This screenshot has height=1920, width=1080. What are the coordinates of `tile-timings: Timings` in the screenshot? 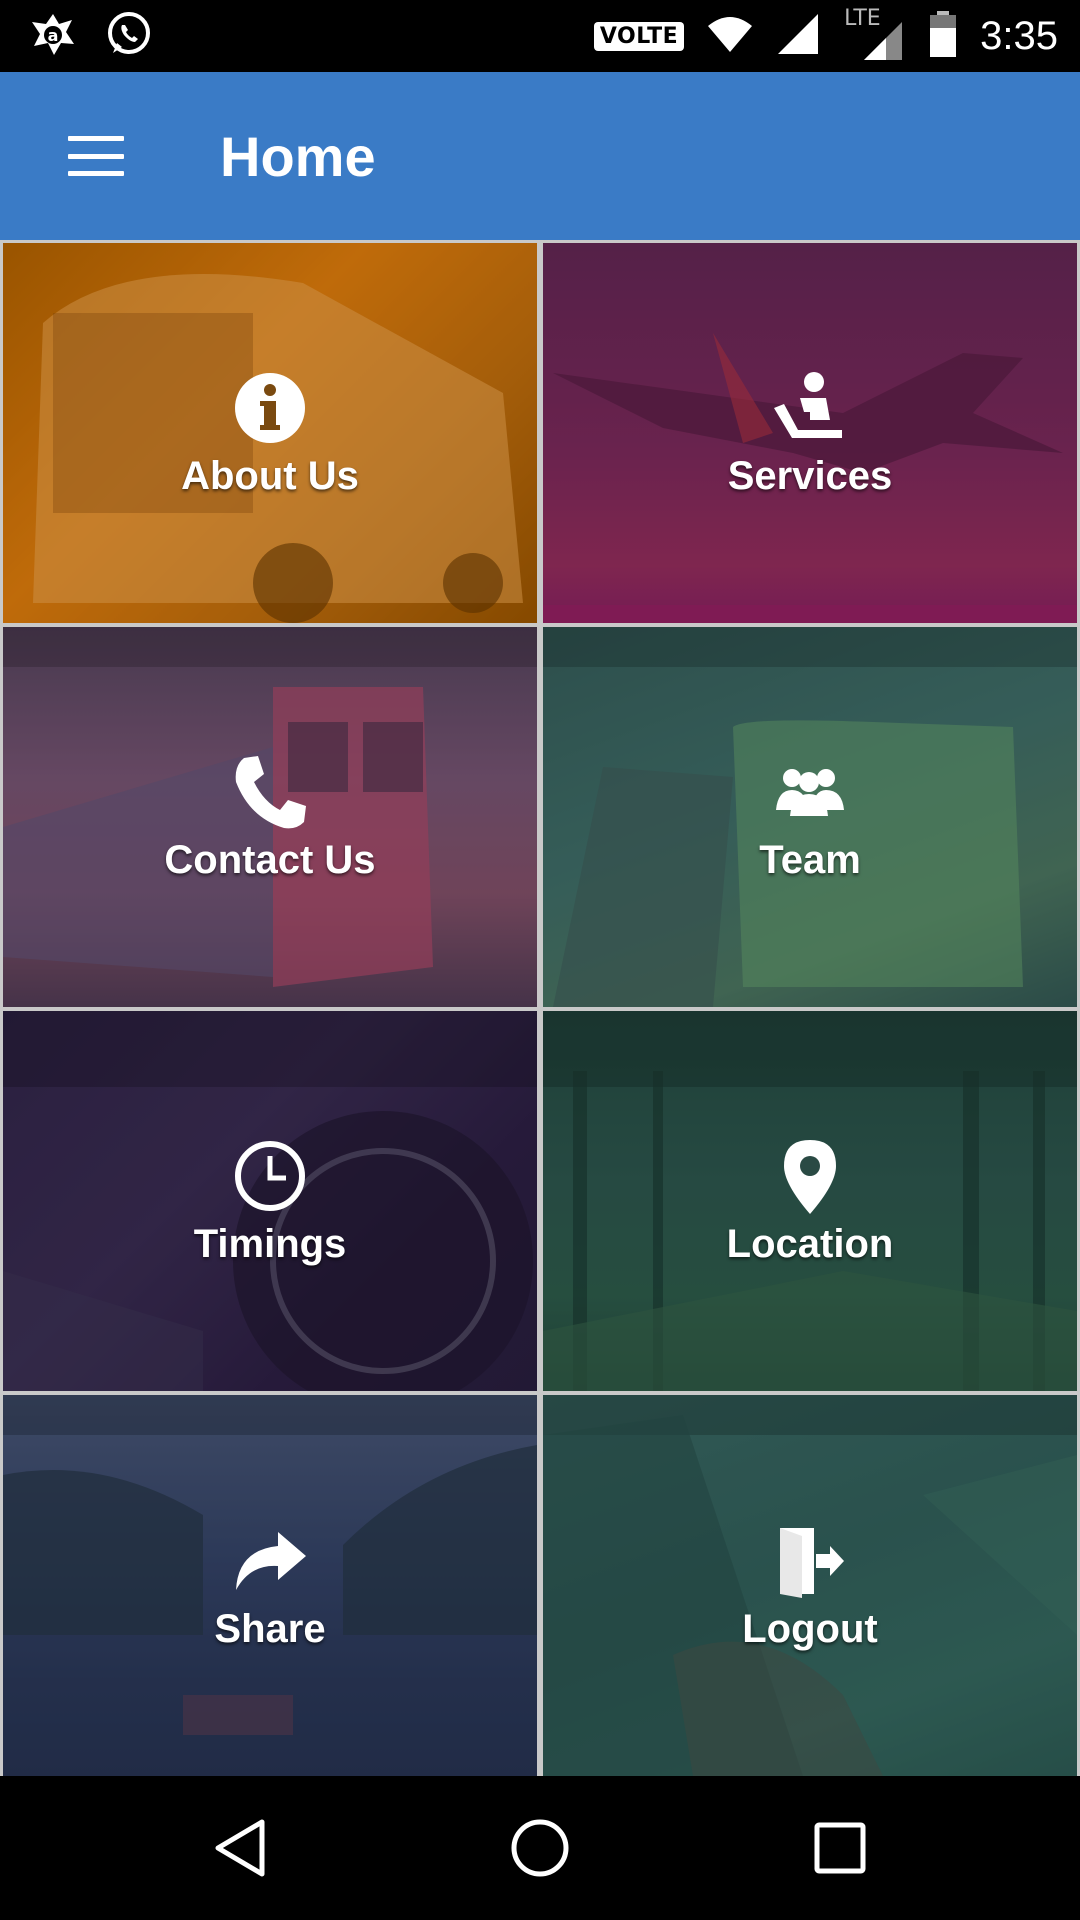 It's located at (270, 1201).